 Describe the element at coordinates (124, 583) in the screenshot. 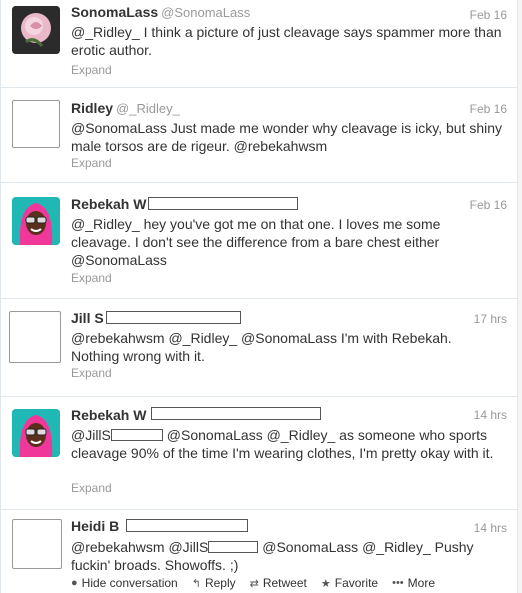

I see `hide-conversation-link: ● Hide conversation` at that location.